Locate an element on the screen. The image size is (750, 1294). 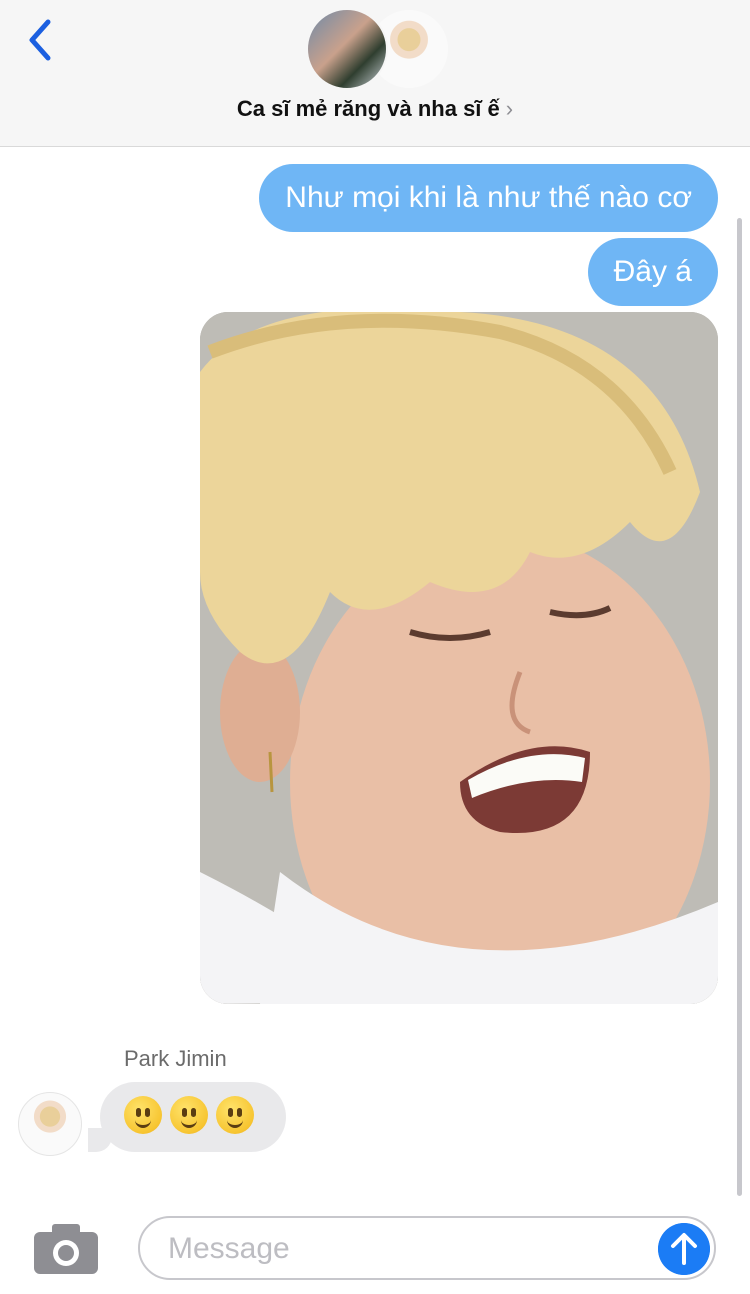
sender-name: Park Jimin is located at coordinates (175, 1058).